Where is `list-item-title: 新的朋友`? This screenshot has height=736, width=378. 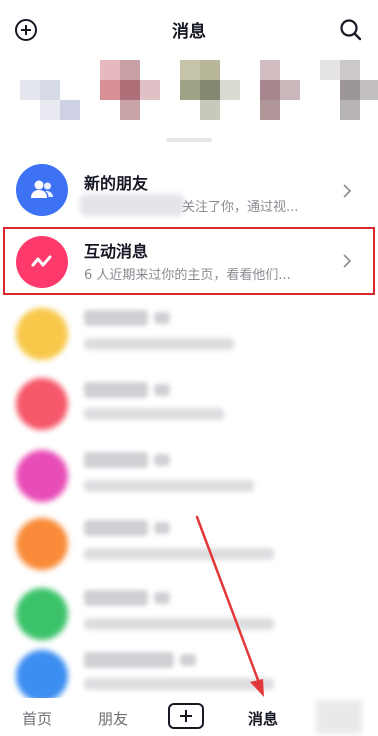 list-item-title: 新的朋友 is located at coordinates (116, 183).